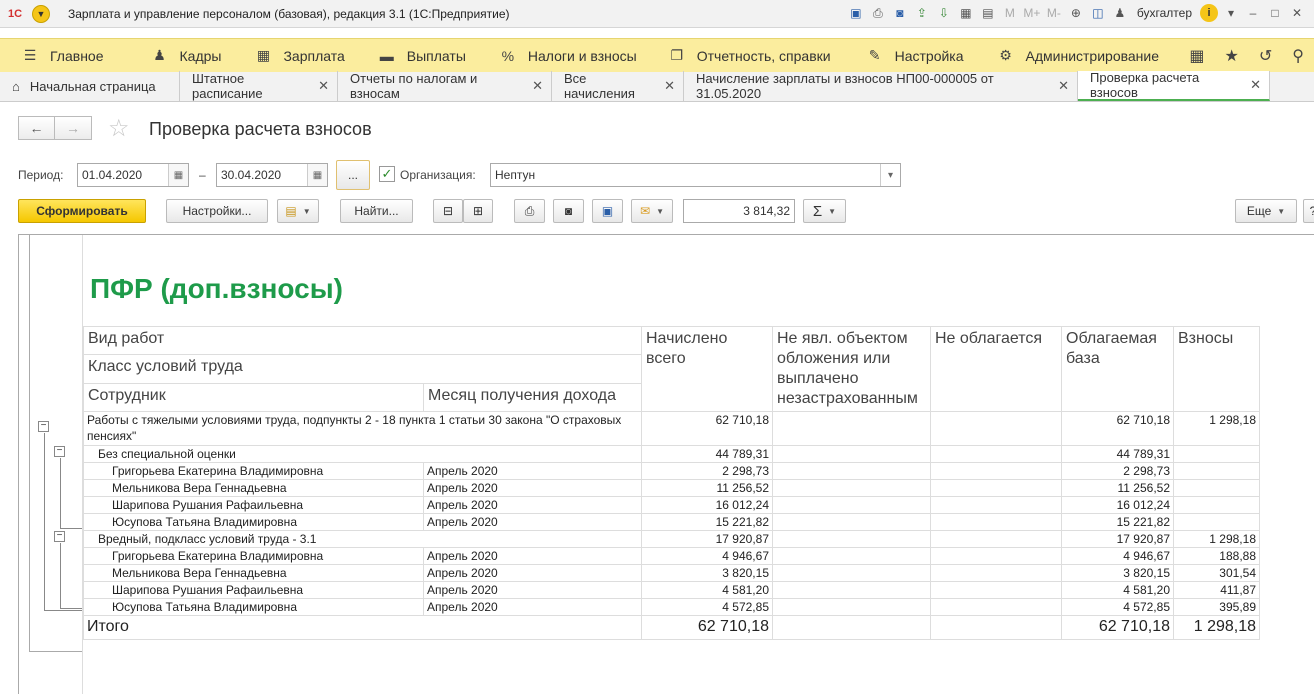 Image resolution: width=1314 pixels, height=694 pixels. Describe the element at coordinates (966, 13) in the screenshot. I see `table-icon: ▦` at that location.